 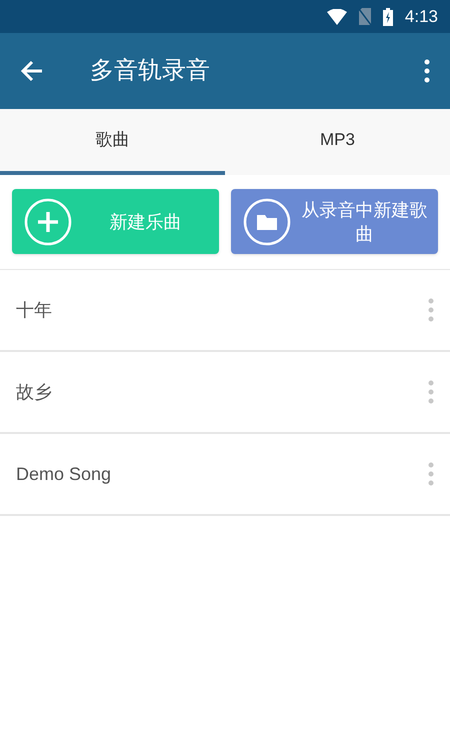 What do you see at coordinates (267, 222) in the screenshot?
I see `folder-icon` at bounding box center [267, 222].